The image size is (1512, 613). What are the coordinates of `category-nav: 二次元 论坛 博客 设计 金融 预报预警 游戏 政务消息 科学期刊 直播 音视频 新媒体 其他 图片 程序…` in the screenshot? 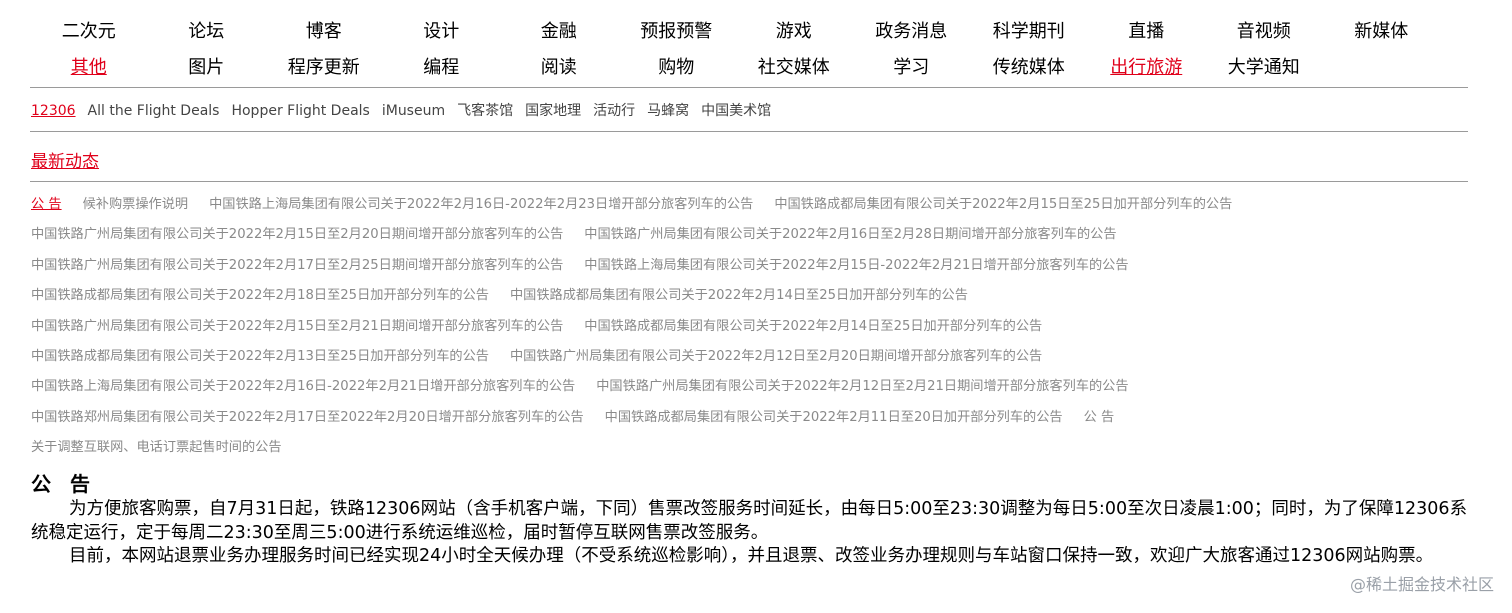 It's located at (749, 48).